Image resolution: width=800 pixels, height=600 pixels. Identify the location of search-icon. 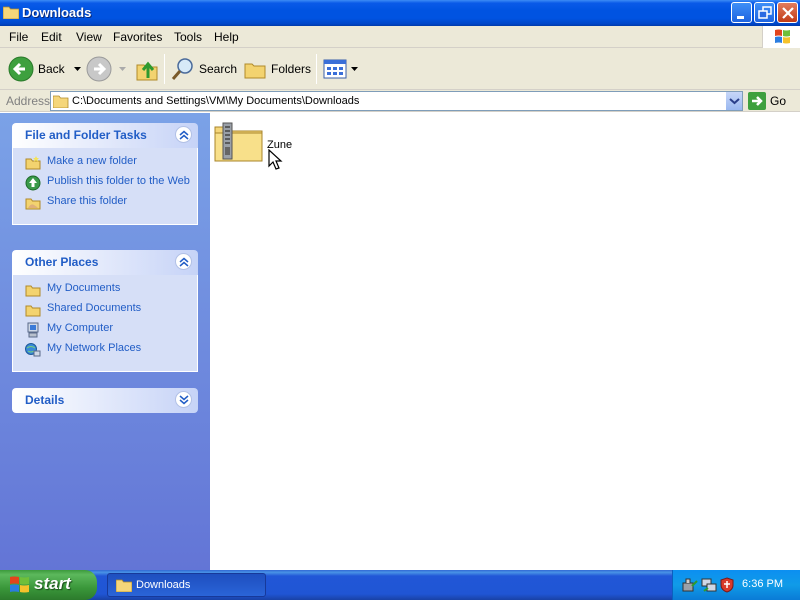
(182, 69).